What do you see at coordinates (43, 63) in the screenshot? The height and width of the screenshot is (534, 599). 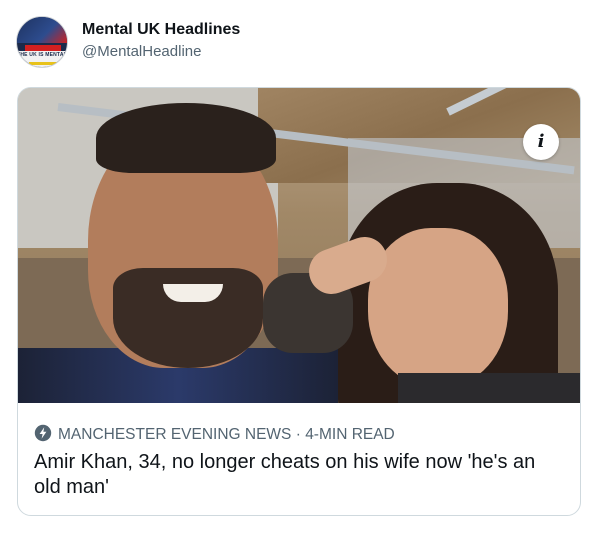 I see `avatar-graphic-underline` at bounding box center [43, 63].